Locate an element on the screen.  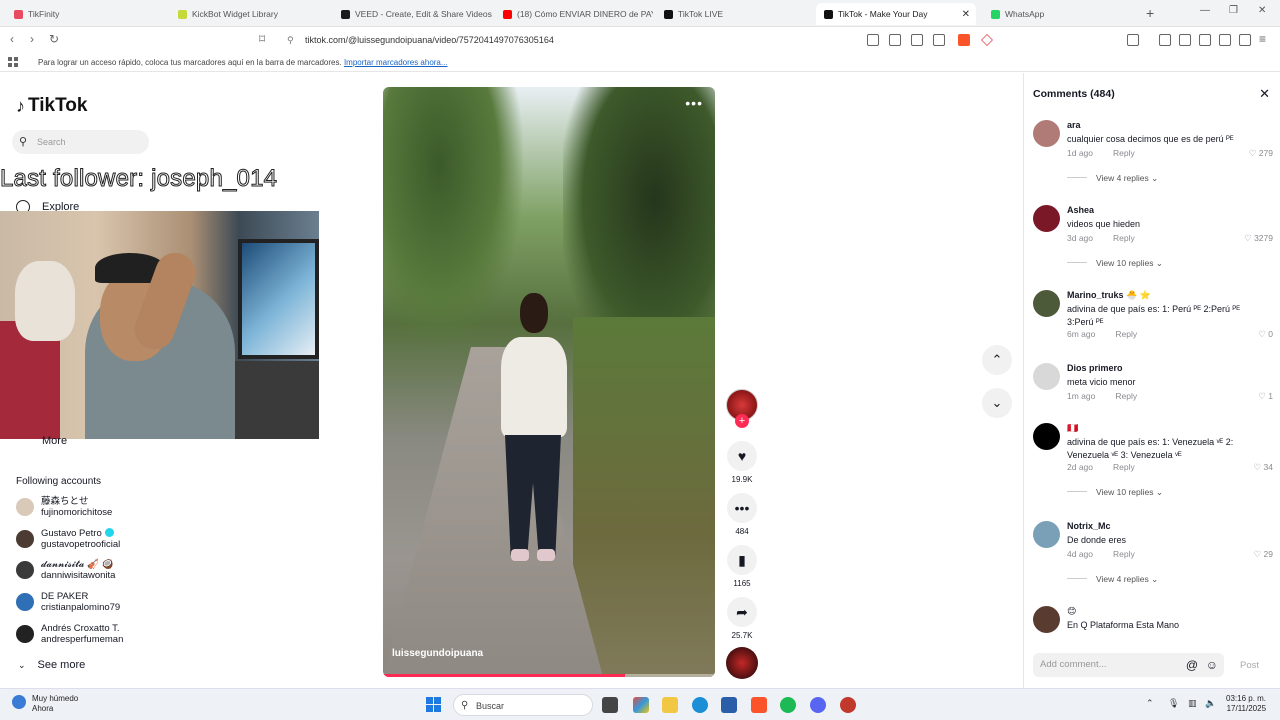
copilot-icon is located at coordinates (641, 705).